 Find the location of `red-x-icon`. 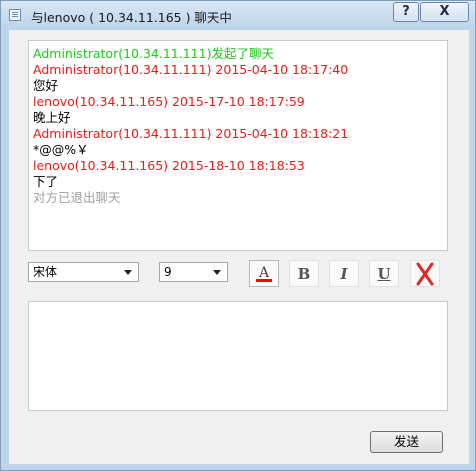

red-x-icon is located at coordinates (425, 274).